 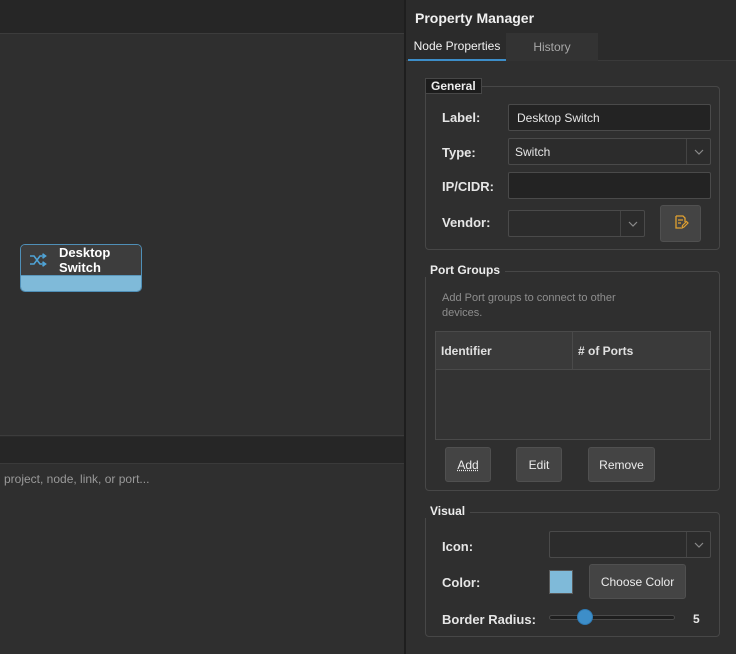 What do you see at coordinates (630, 544) in the screenshot?
I see `icon-select` at bounding box center [630, 544].